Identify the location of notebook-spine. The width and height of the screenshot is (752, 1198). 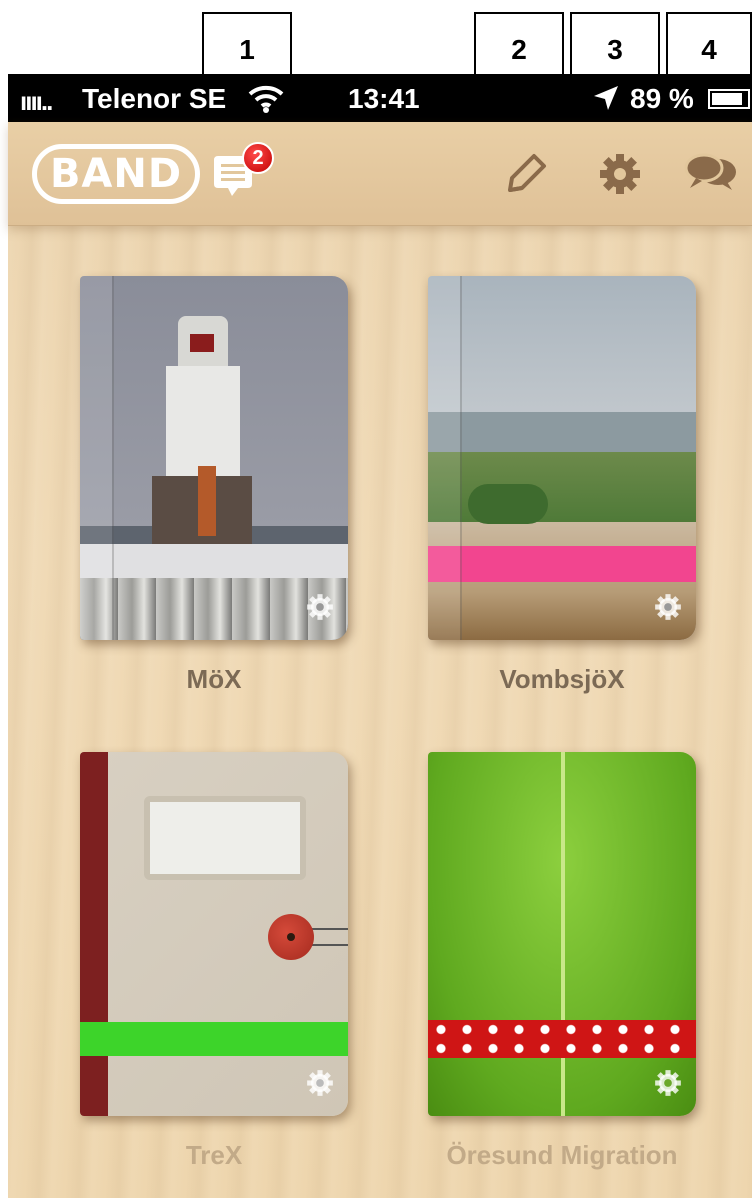
(94, 934).